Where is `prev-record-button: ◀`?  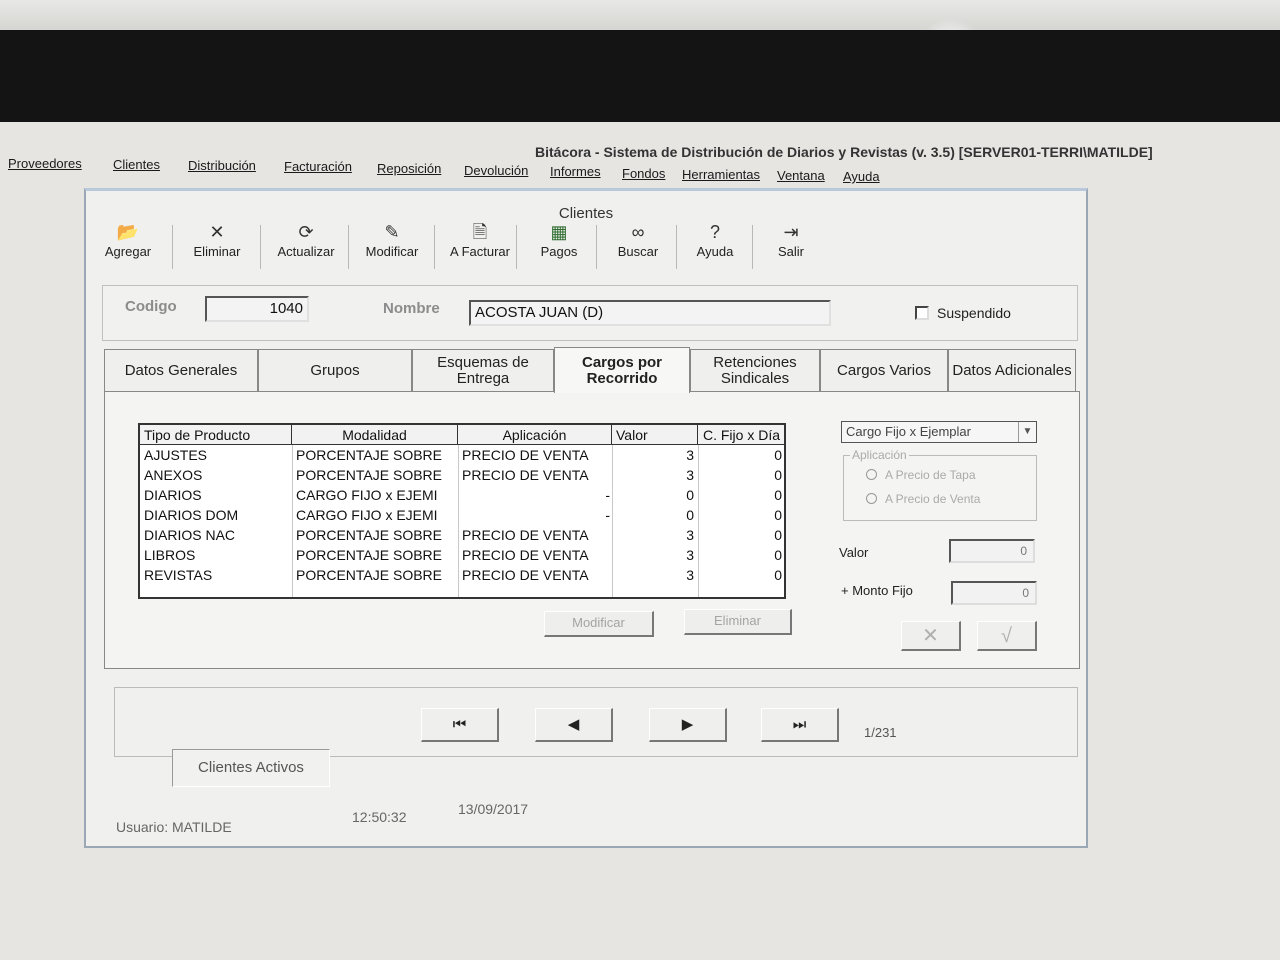 prev-record-button: ◀ is located at coordinates (574, 725).